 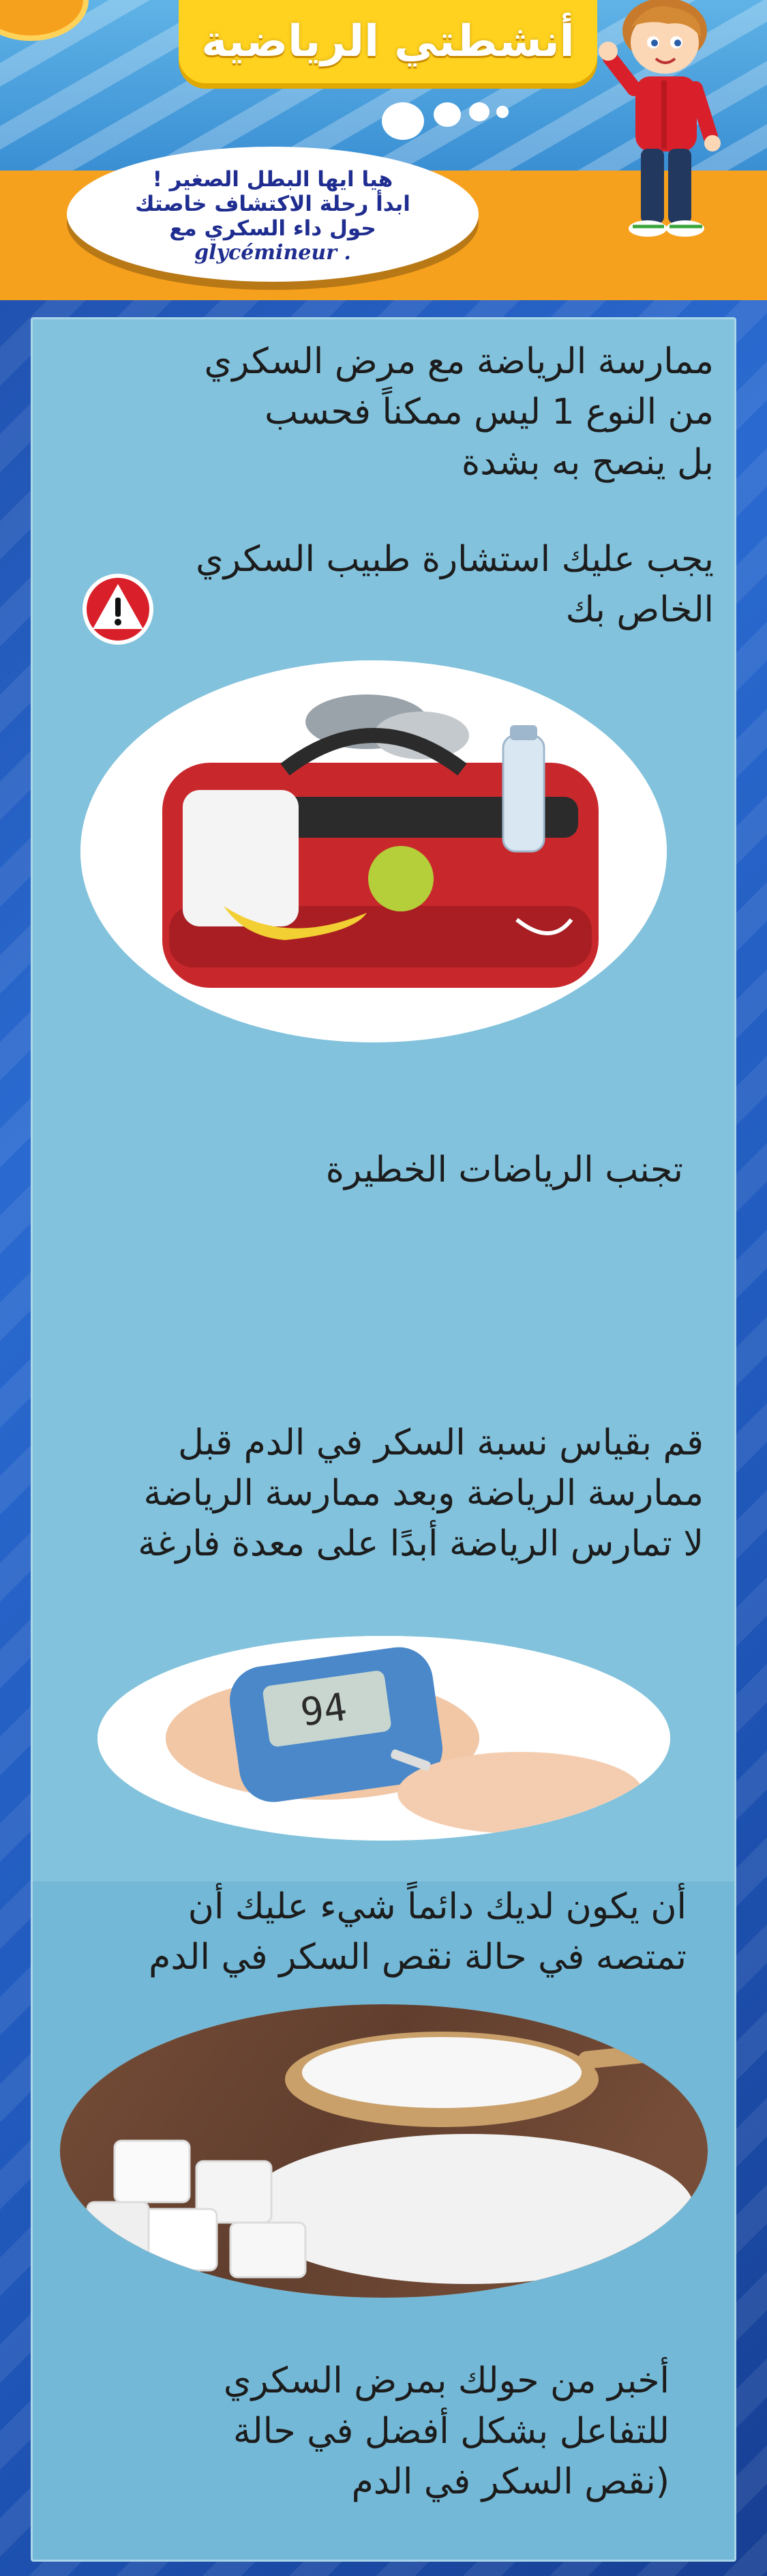 I want to click on avoid-text: تجنب الرياضات الخطيرة, so click(x=376, y=1170).